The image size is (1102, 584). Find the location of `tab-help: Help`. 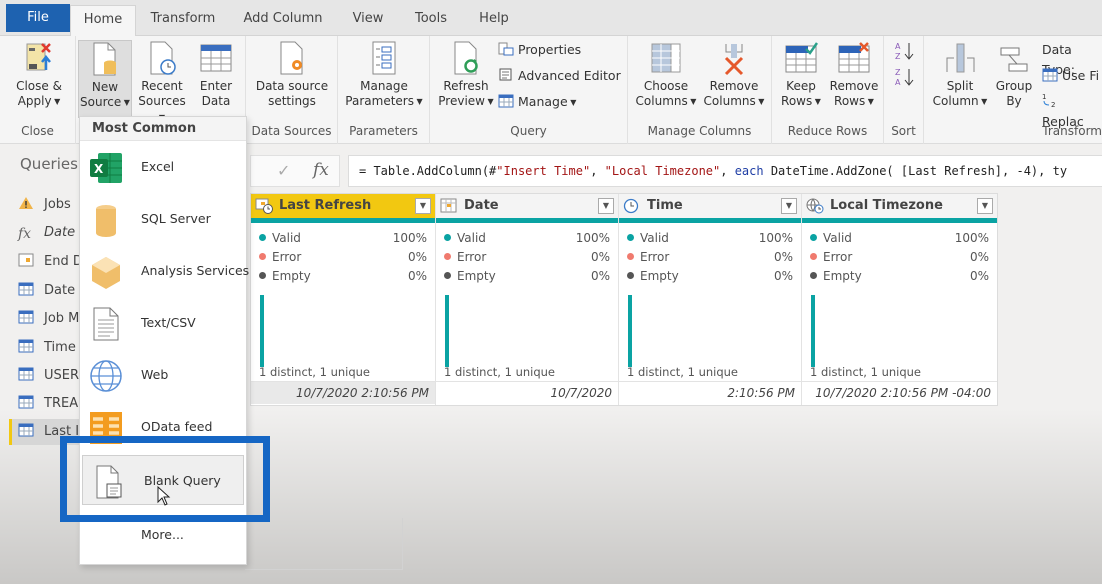

tab-help: Help is located at coordinates (494, 20).